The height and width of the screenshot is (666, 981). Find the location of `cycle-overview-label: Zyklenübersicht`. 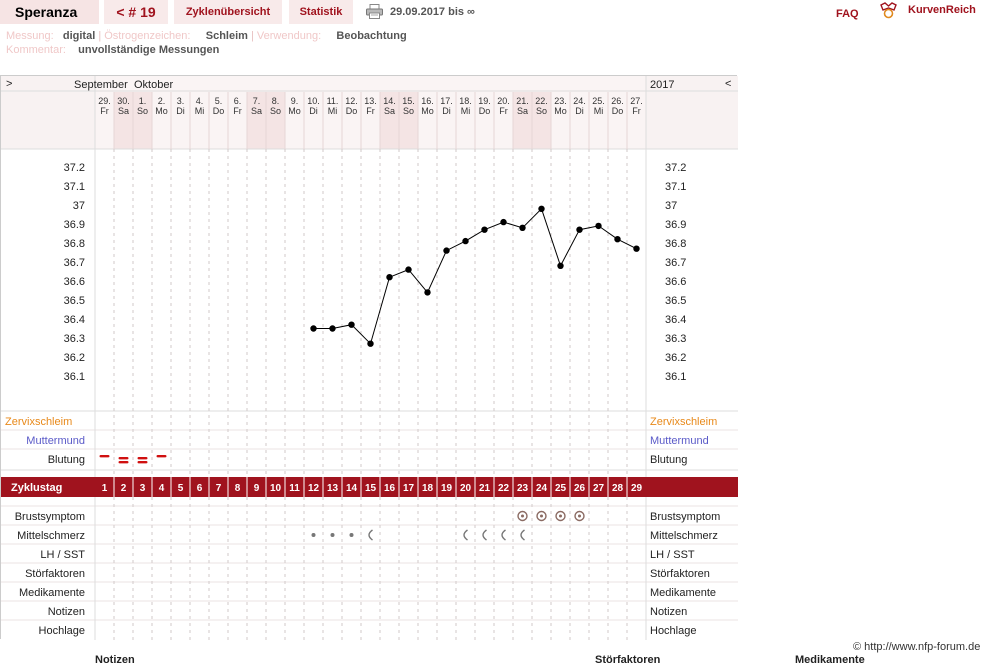

cycle-overview-label: Zyklenübersicht is located at coordinates (228, 12).